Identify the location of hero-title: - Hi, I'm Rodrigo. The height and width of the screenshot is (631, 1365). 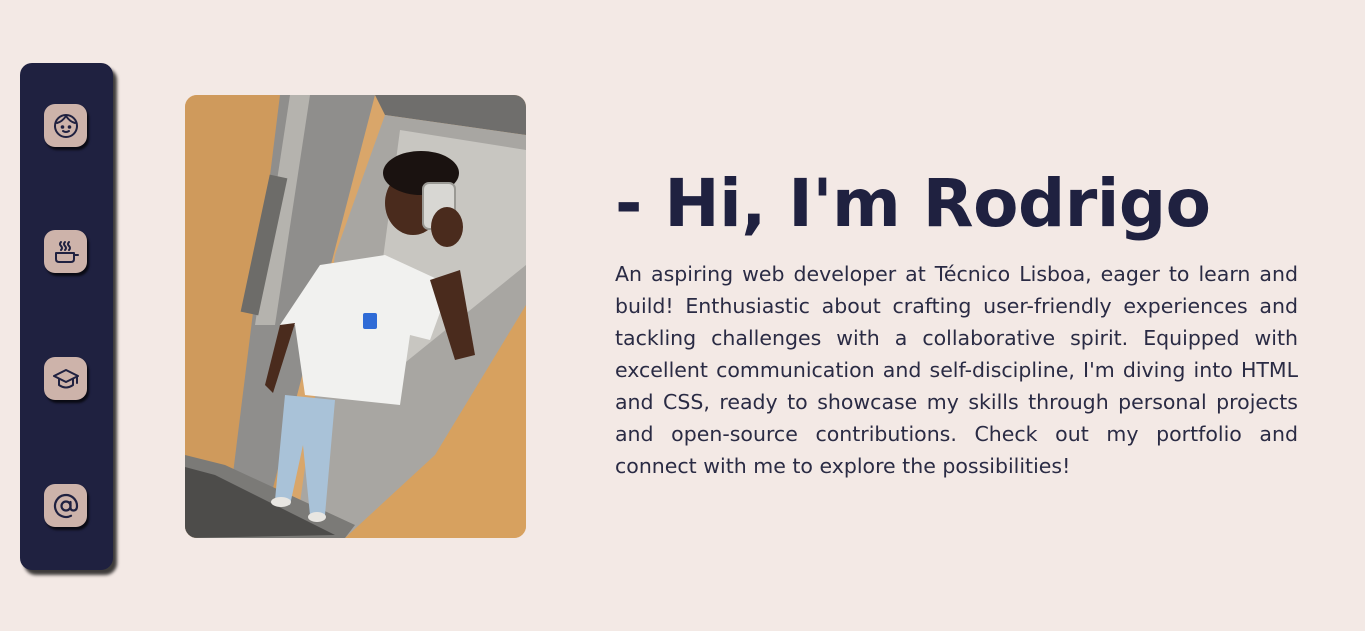
(913, 203).